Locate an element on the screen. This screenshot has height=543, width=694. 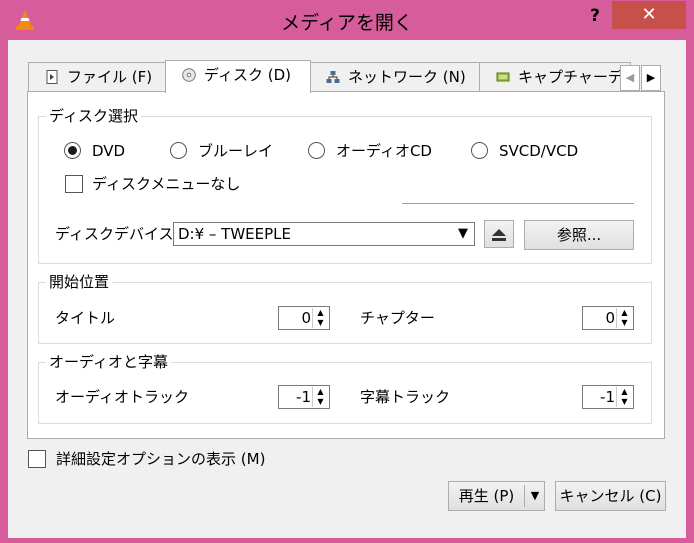
subtitle-track-label: 字幕トラック is located at coordinates (405, 397).